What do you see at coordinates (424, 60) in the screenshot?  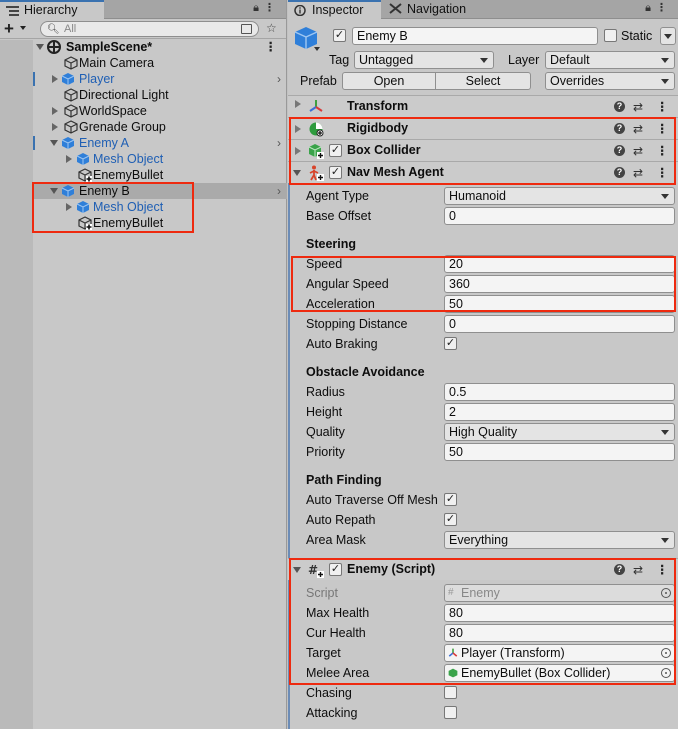 I see `tag-dropdown: Untagged` at bounding box center [424, 60].